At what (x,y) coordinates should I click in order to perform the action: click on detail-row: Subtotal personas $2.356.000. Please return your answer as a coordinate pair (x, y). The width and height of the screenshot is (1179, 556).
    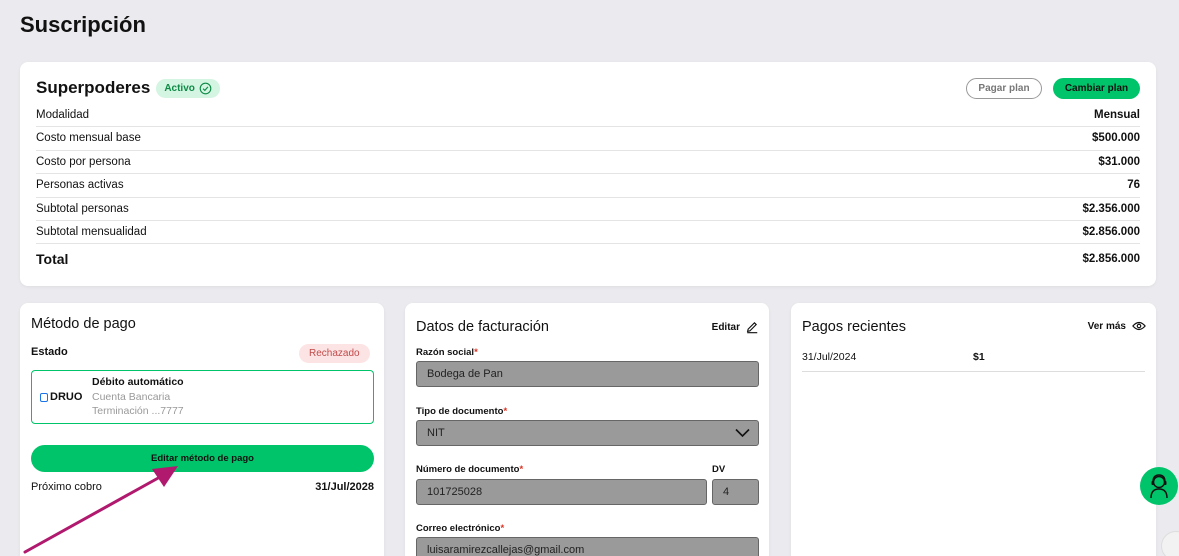
    Looking at the image, I should click on (588, 209).